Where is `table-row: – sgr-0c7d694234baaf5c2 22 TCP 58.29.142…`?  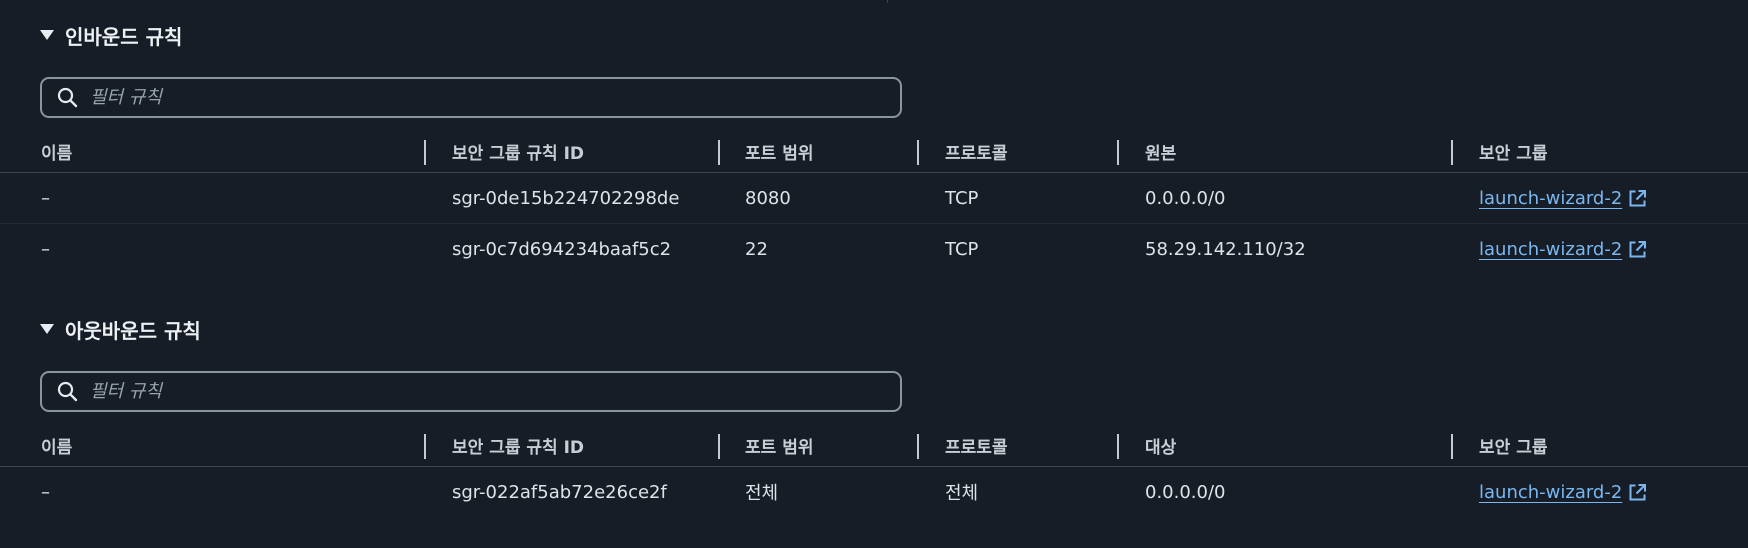 table-row: – sgr-0c7d694234baaf5c2 22 TCP 58.29.142… is located at coordinates (874, 249).